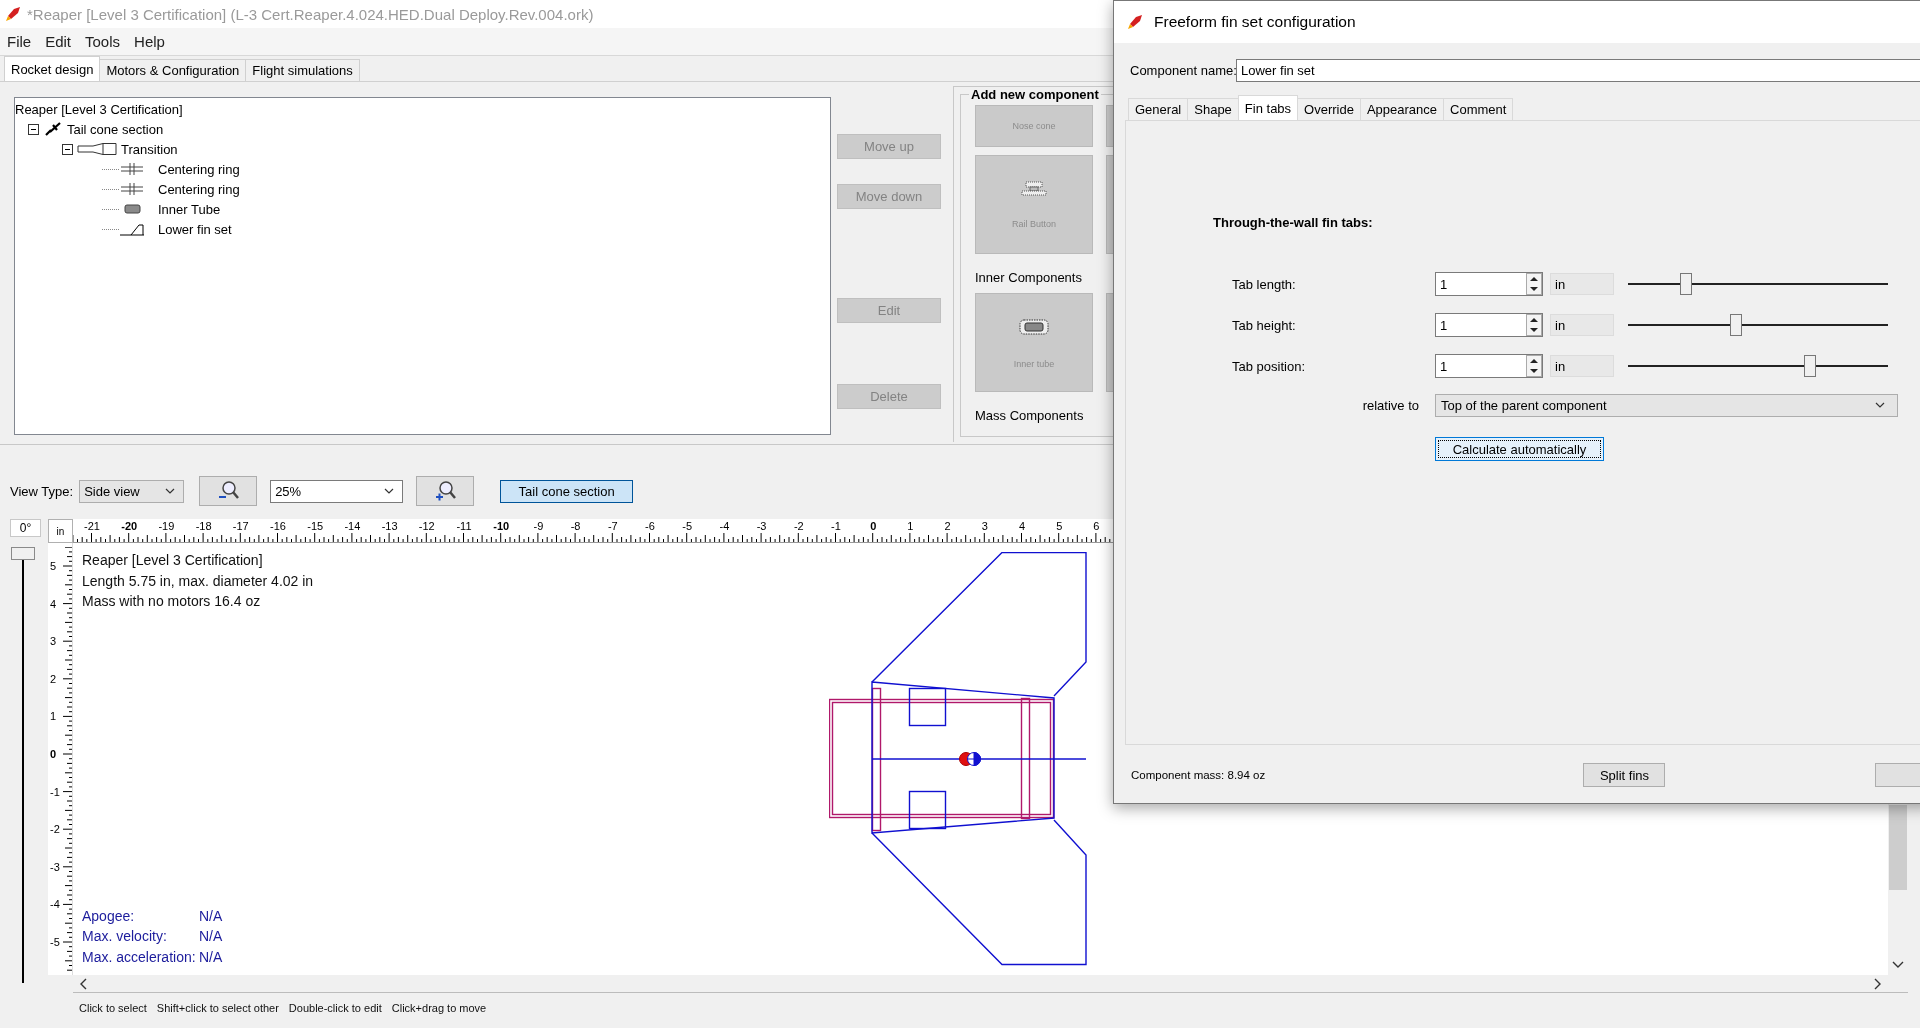 The height and width of the screenshot is (1028, 1920). What do you see at coordinates (83, 983) in the screenshot?
I see `scroll-left-icon` at bounding box center [83, 983].